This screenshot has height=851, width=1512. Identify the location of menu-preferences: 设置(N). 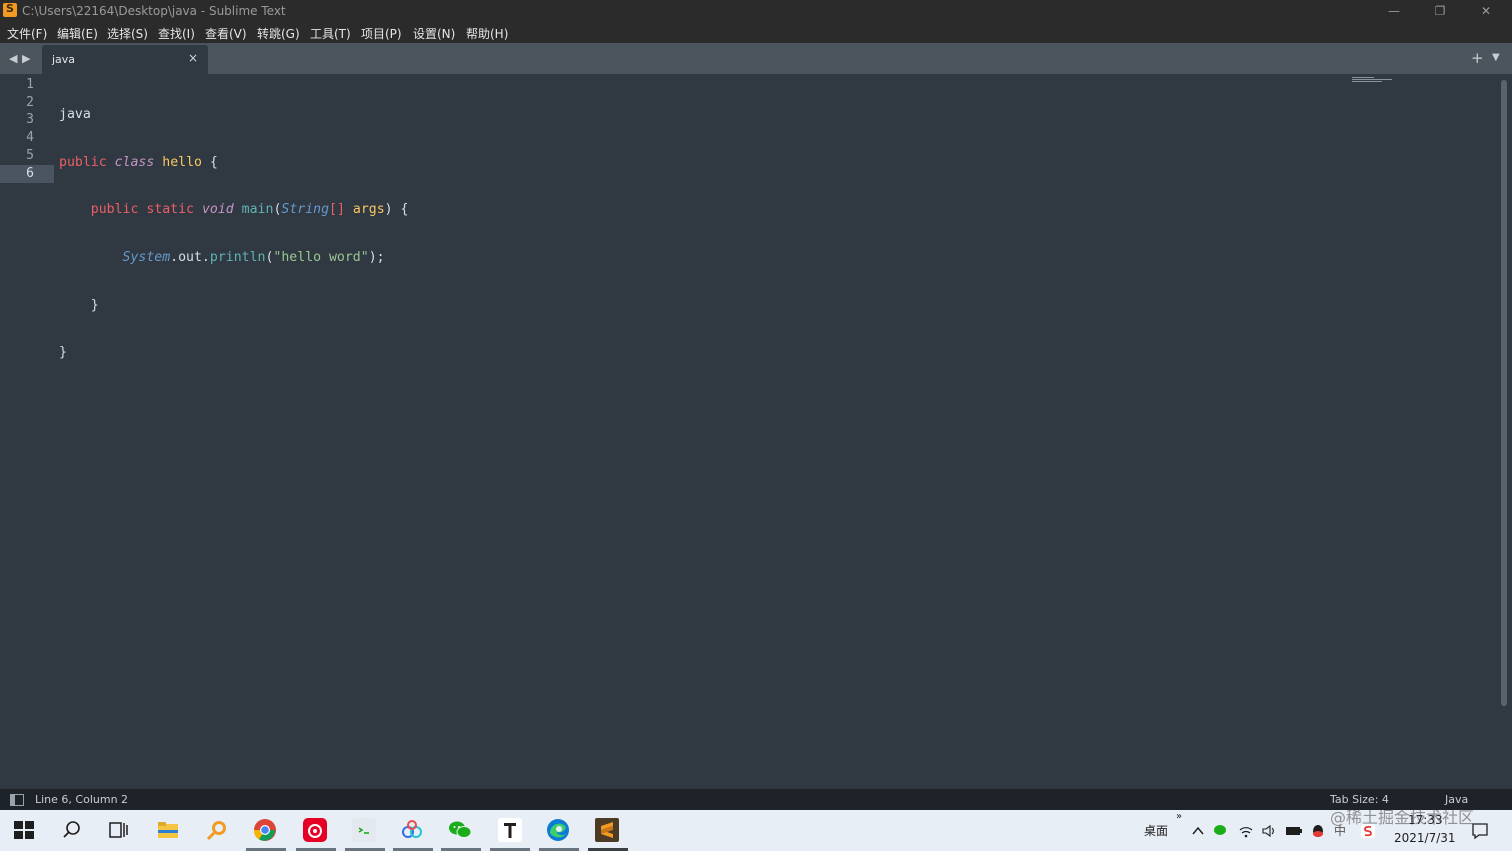
(434, 33).